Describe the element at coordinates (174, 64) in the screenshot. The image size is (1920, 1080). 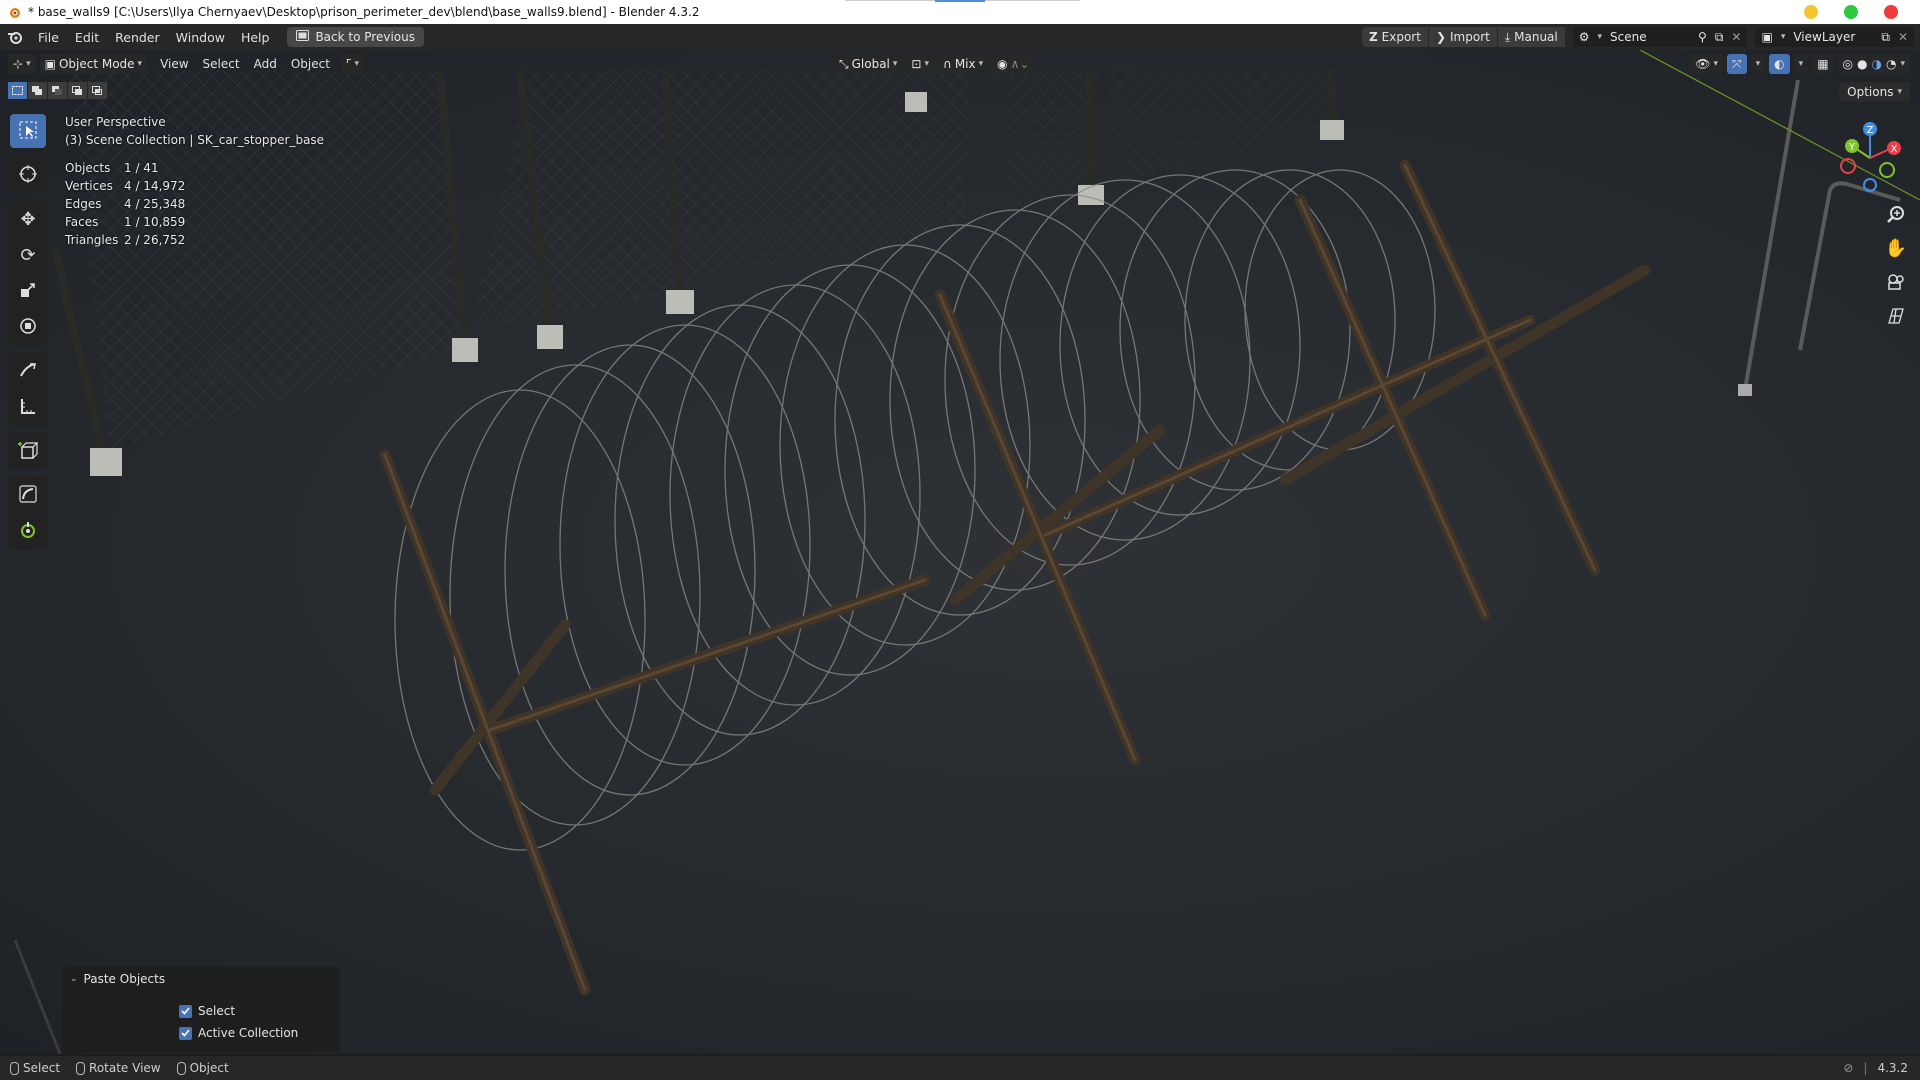
I see `menu-view: View` at that location.